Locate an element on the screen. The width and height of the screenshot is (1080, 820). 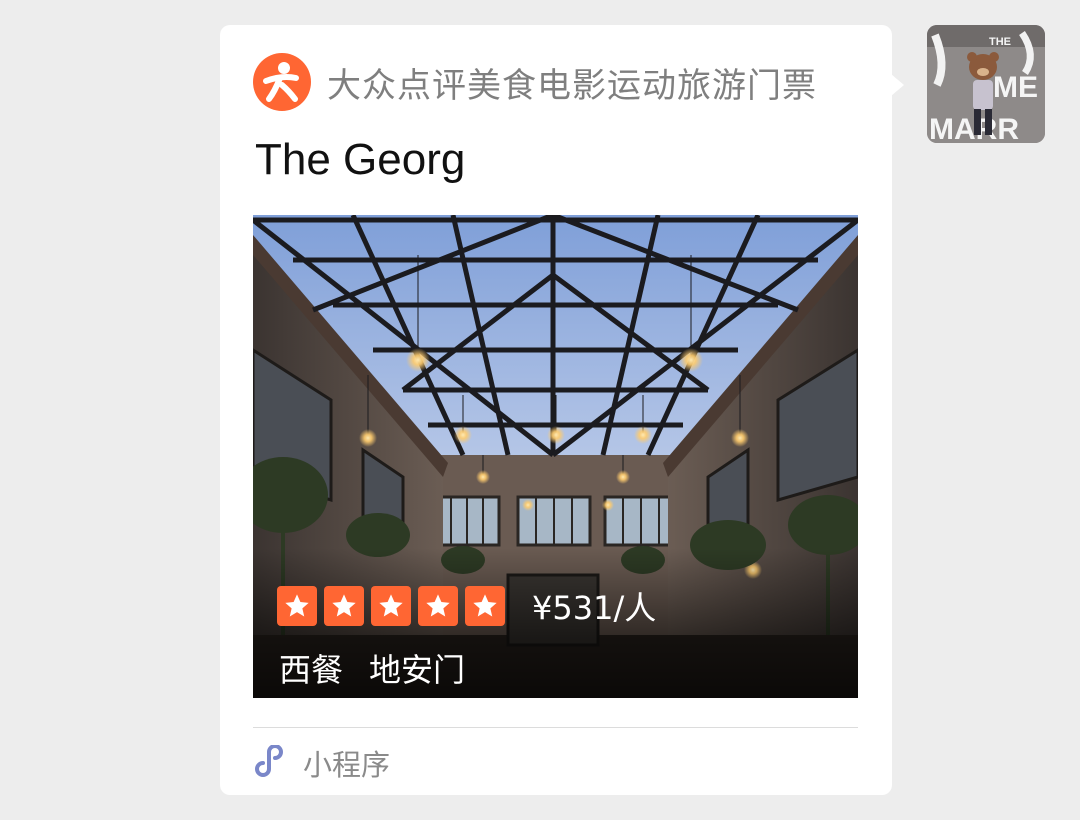
cuisine-tag: 西餐 is located at coordinates (311, 670).